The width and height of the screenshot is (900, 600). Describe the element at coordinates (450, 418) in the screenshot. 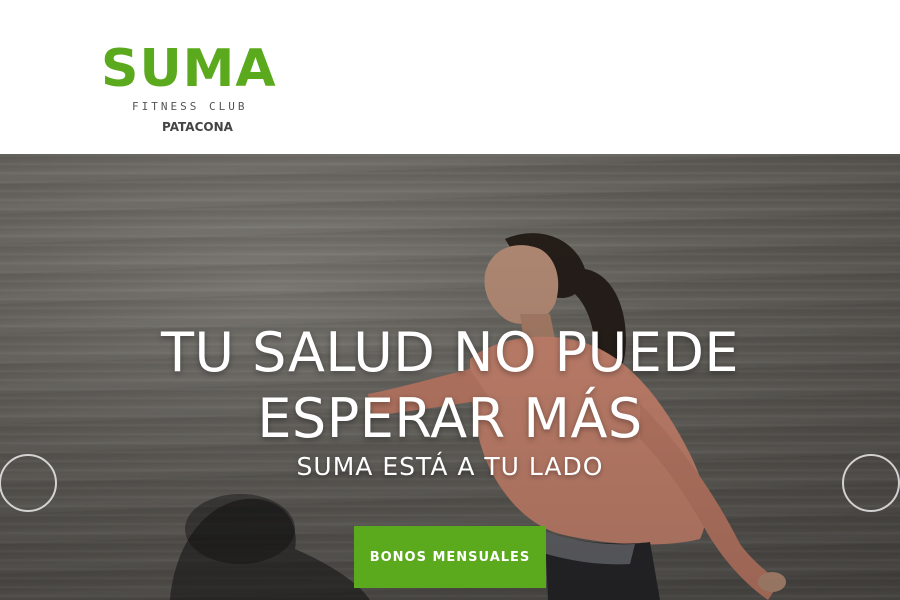

I see `hero-title-line2: ESPERAR MÁS` at that location.